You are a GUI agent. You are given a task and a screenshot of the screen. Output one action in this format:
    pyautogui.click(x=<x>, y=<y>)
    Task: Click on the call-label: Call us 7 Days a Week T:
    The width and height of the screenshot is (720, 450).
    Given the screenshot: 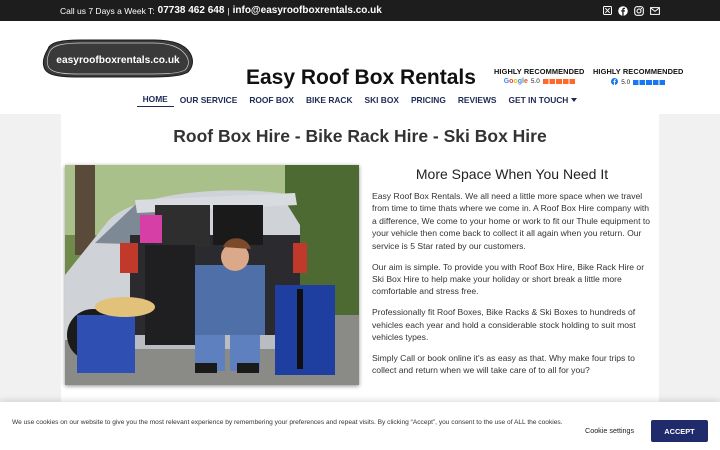 What is the action you would take?
    pyautogui.click(x=107, y=10)
    